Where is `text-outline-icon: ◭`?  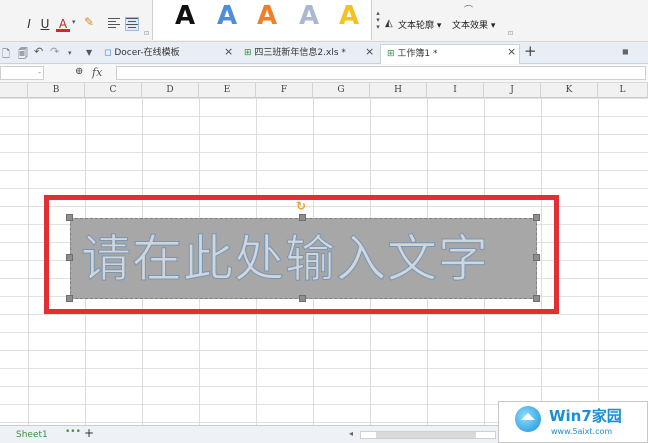 text-outline-icon: ◭ is located at coordinates (389, 23).